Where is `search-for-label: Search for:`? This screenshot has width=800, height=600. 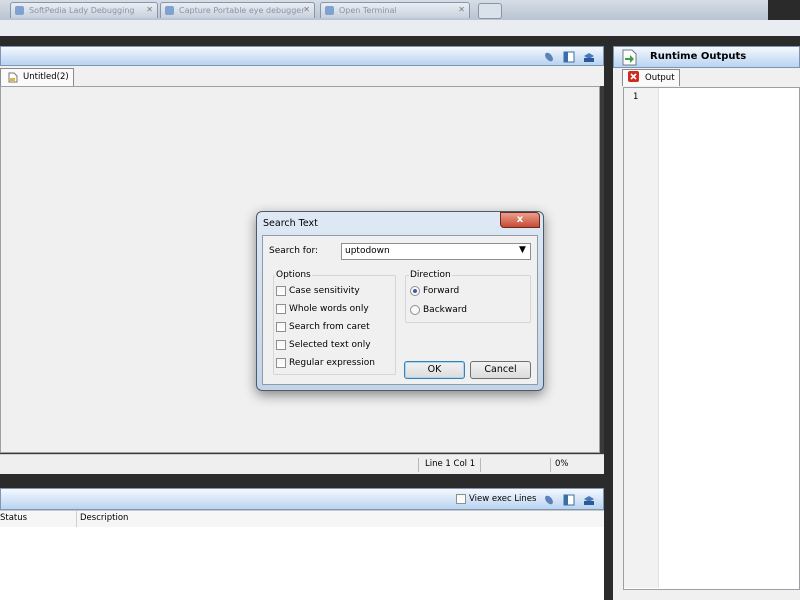
search-for-label: Search for: is located at coordinates (294, 251).